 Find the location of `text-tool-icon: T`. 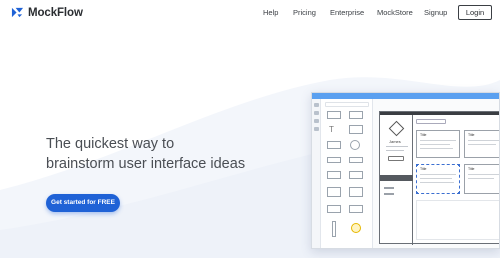

text-tool-icon: T is located at coordinates (331, 129).